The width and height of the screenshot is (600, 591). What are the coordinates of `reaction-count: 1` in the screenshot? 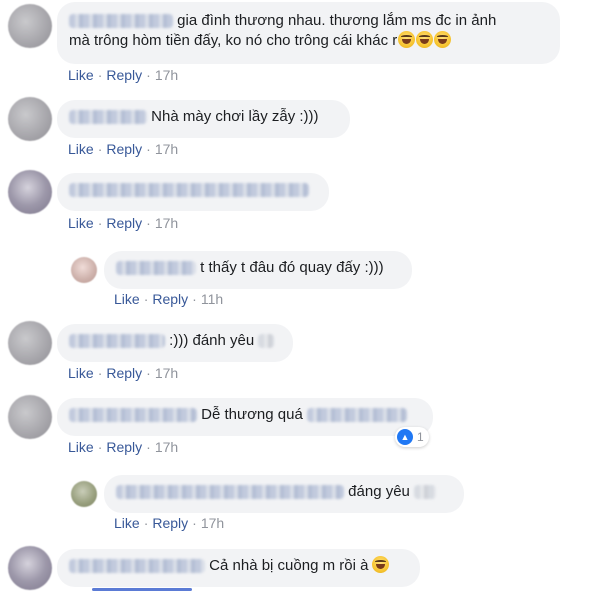 It's located at (420, 437).